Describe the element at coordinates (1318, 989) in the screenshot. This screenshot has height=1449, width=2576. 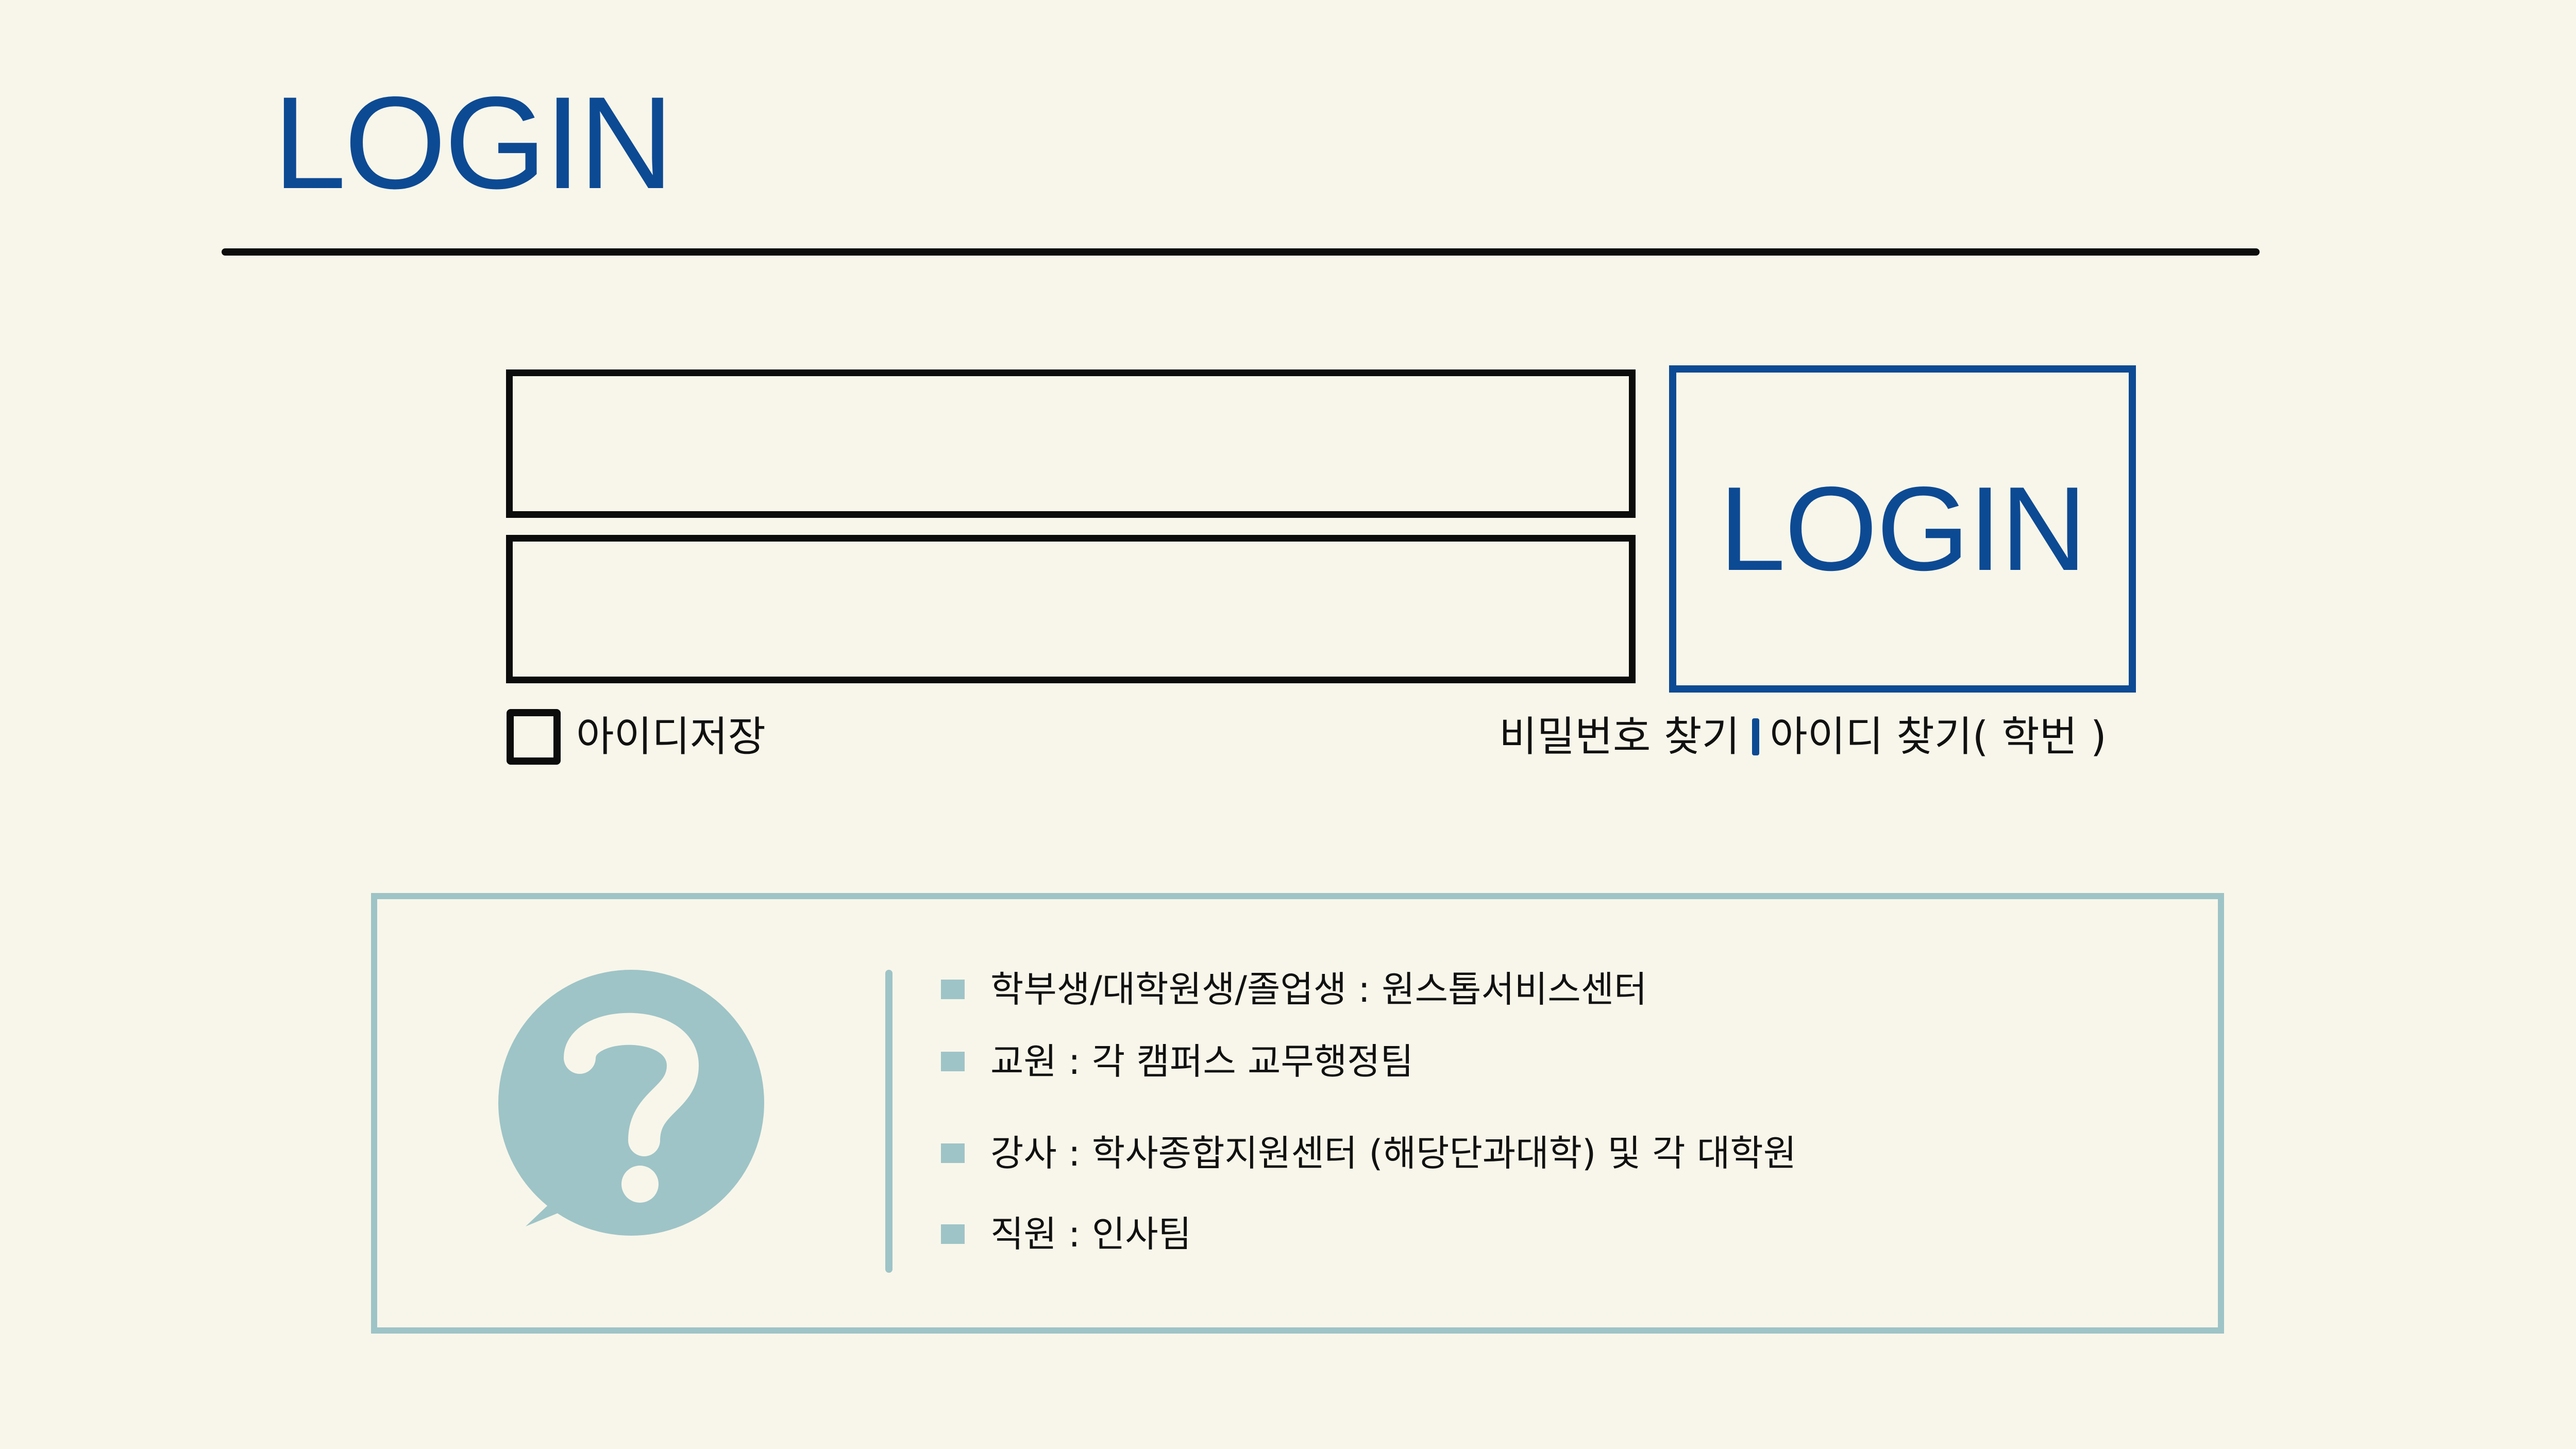
I see `help-item-text: 학부생/대학원생/졸업생 : 원스톱서비스센터` at that location.